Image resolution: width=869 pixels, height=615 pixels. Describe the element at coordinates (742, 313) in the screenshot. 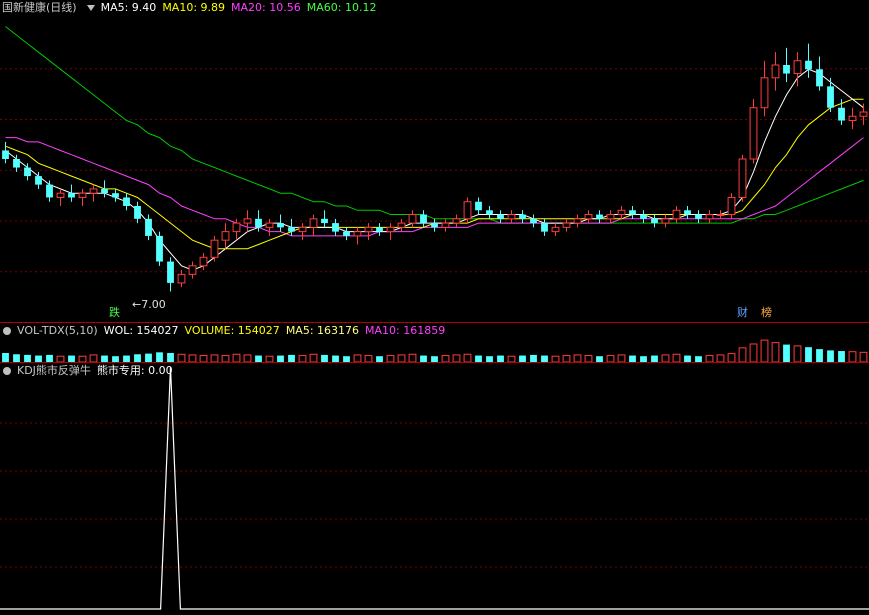

I see `badge-finance: 财` at that location.